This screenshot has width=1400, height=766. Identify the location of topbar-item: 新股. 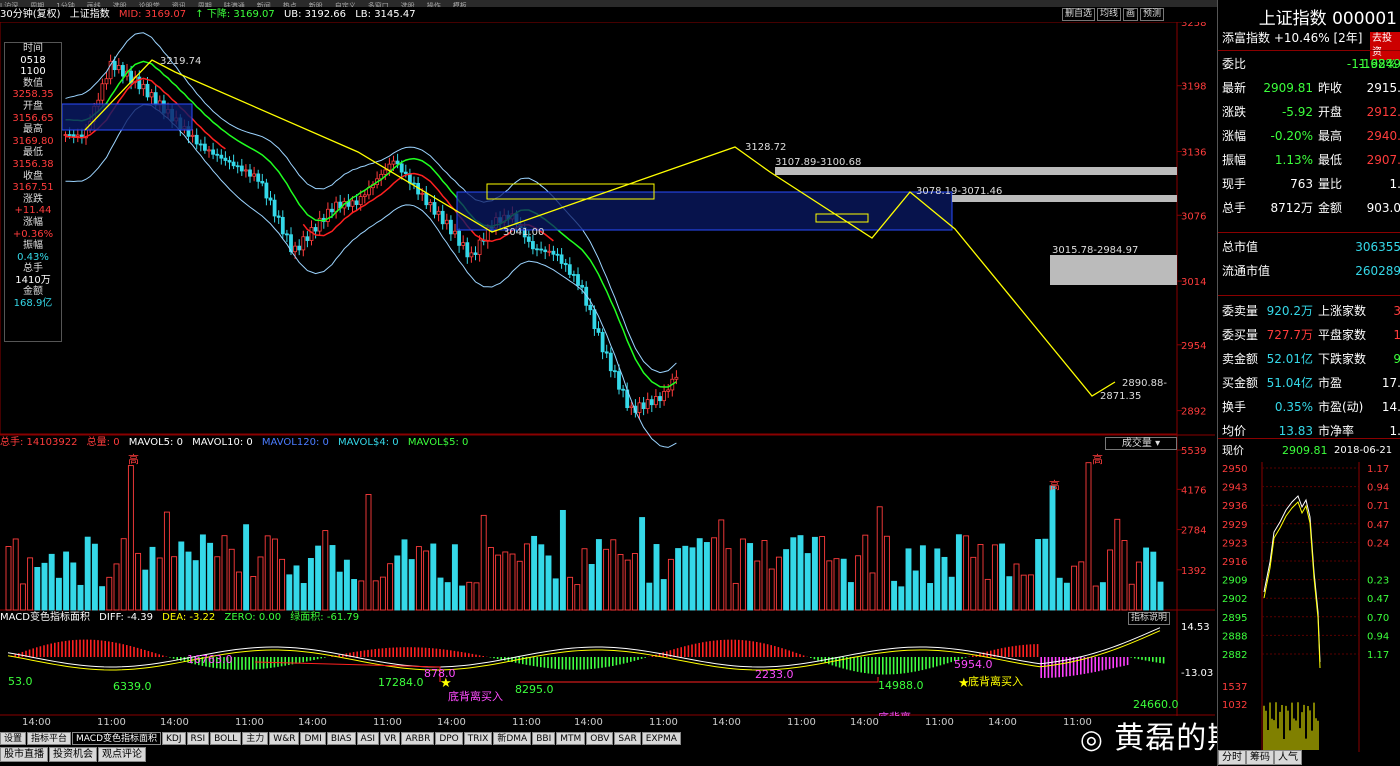
(316, 5).